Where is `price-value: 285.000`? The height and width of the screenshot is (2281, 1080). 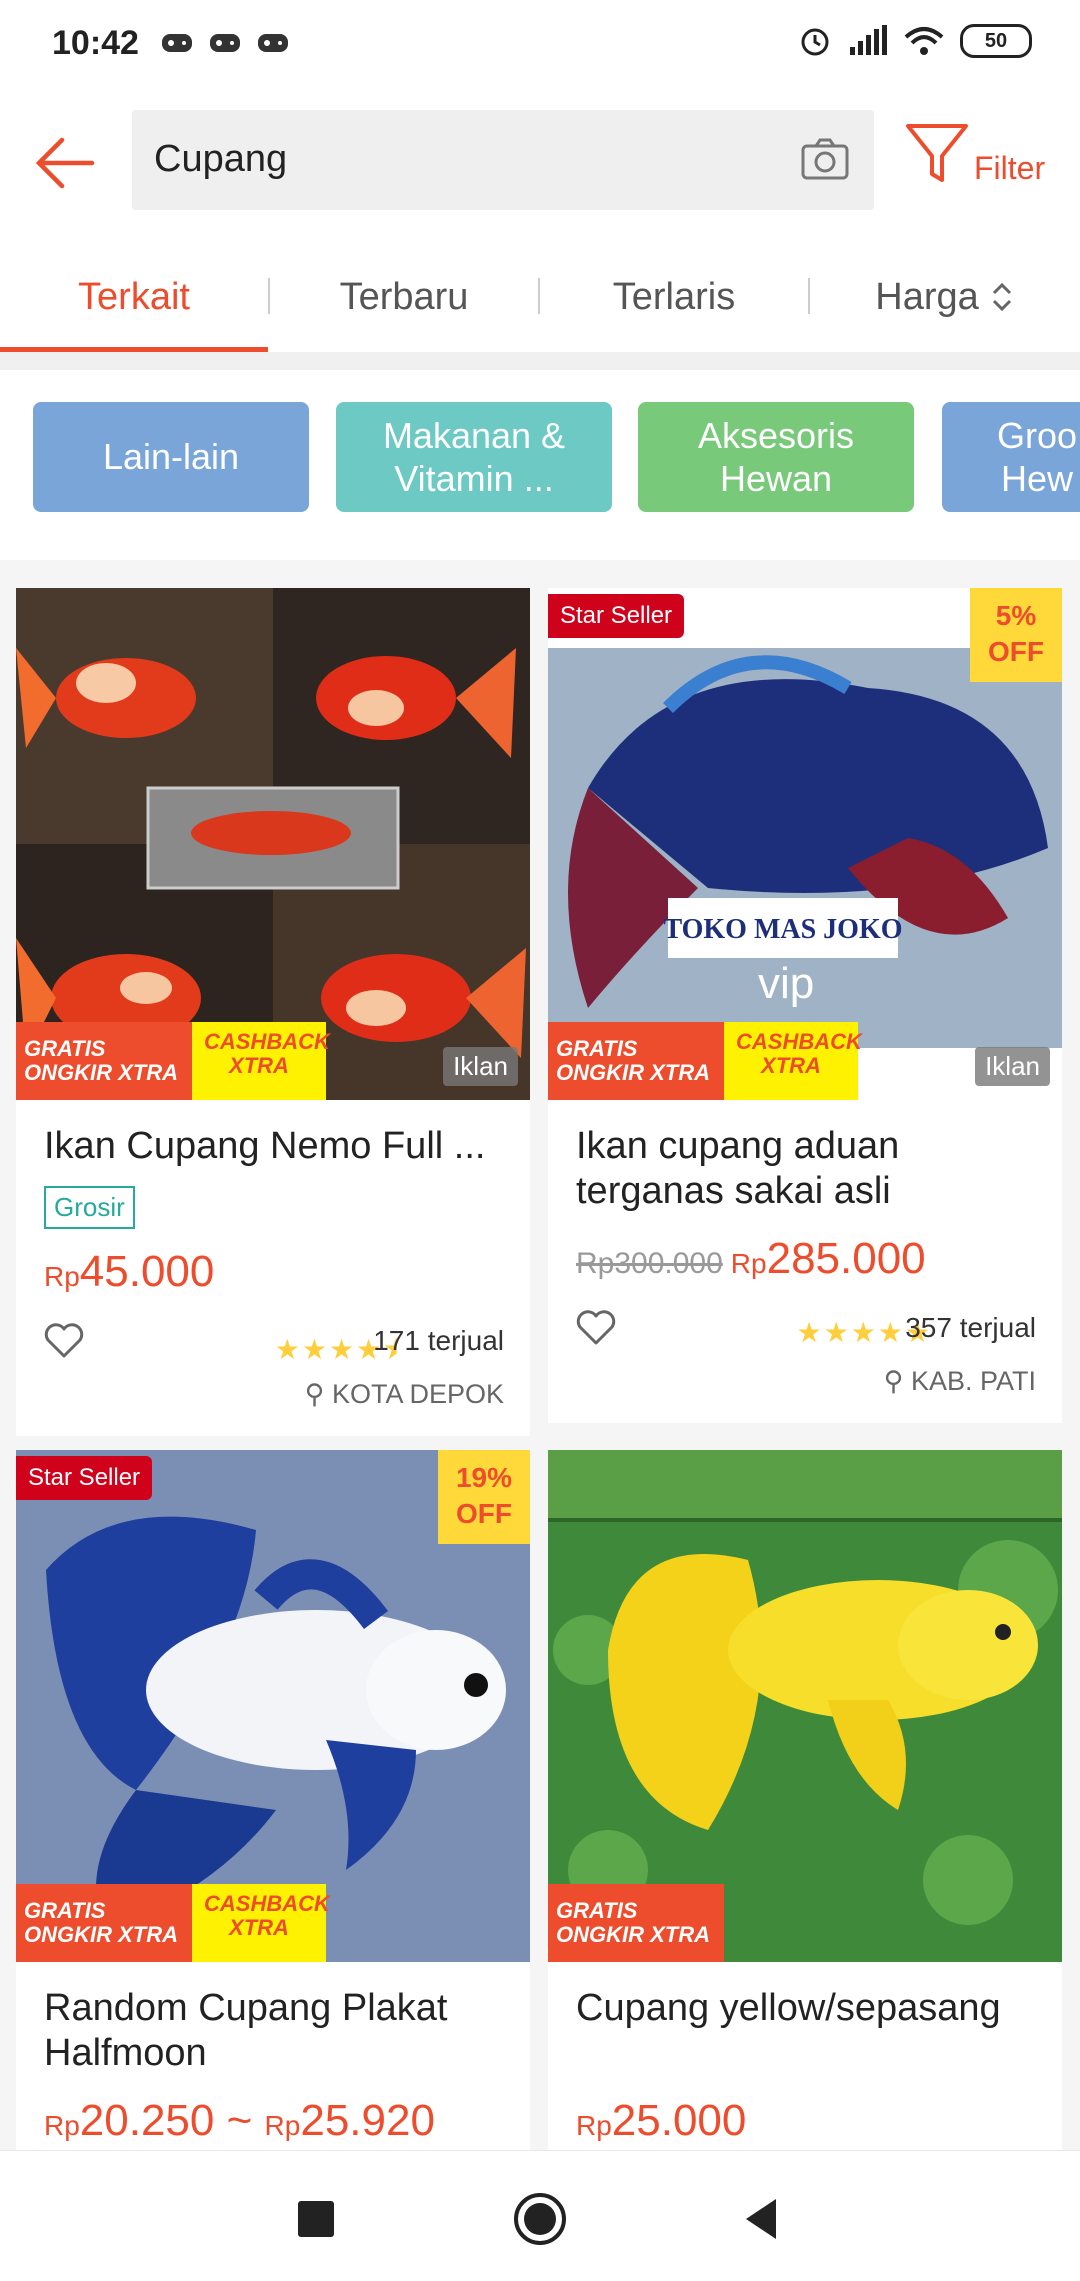
price-value: 285.000 is located at coordinates (846, 1258).